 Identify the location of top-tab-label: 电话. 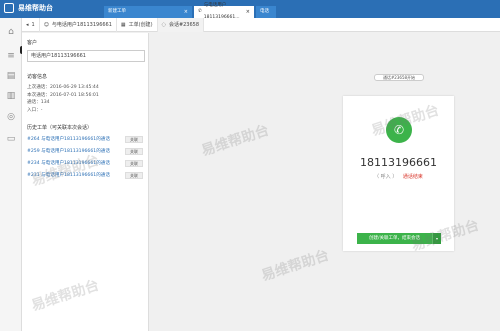
(264, 11).